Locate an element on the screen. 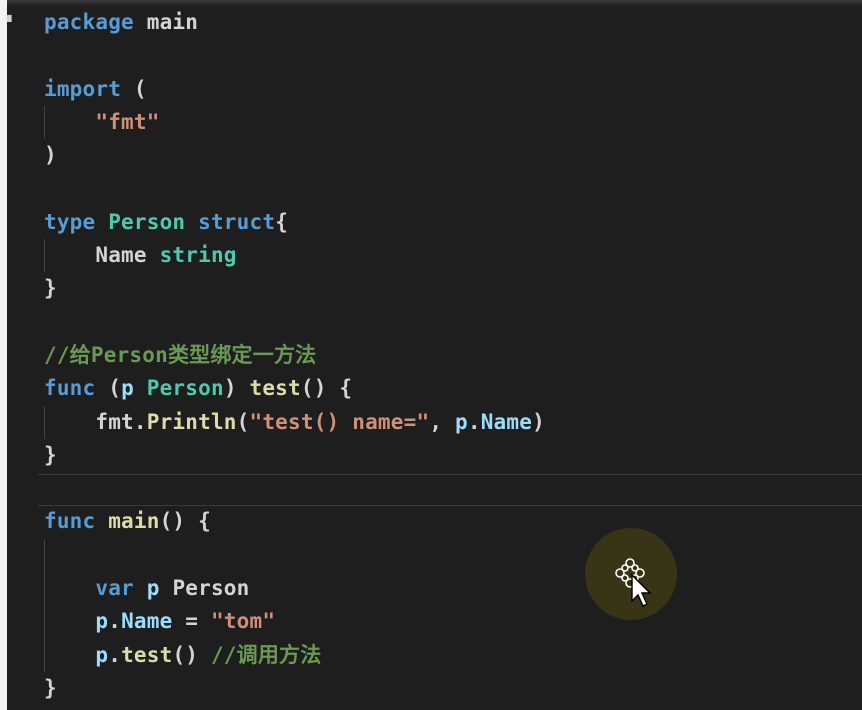 The image size is (862, 710). identifier-token: main is located at coordinates (166, 22).